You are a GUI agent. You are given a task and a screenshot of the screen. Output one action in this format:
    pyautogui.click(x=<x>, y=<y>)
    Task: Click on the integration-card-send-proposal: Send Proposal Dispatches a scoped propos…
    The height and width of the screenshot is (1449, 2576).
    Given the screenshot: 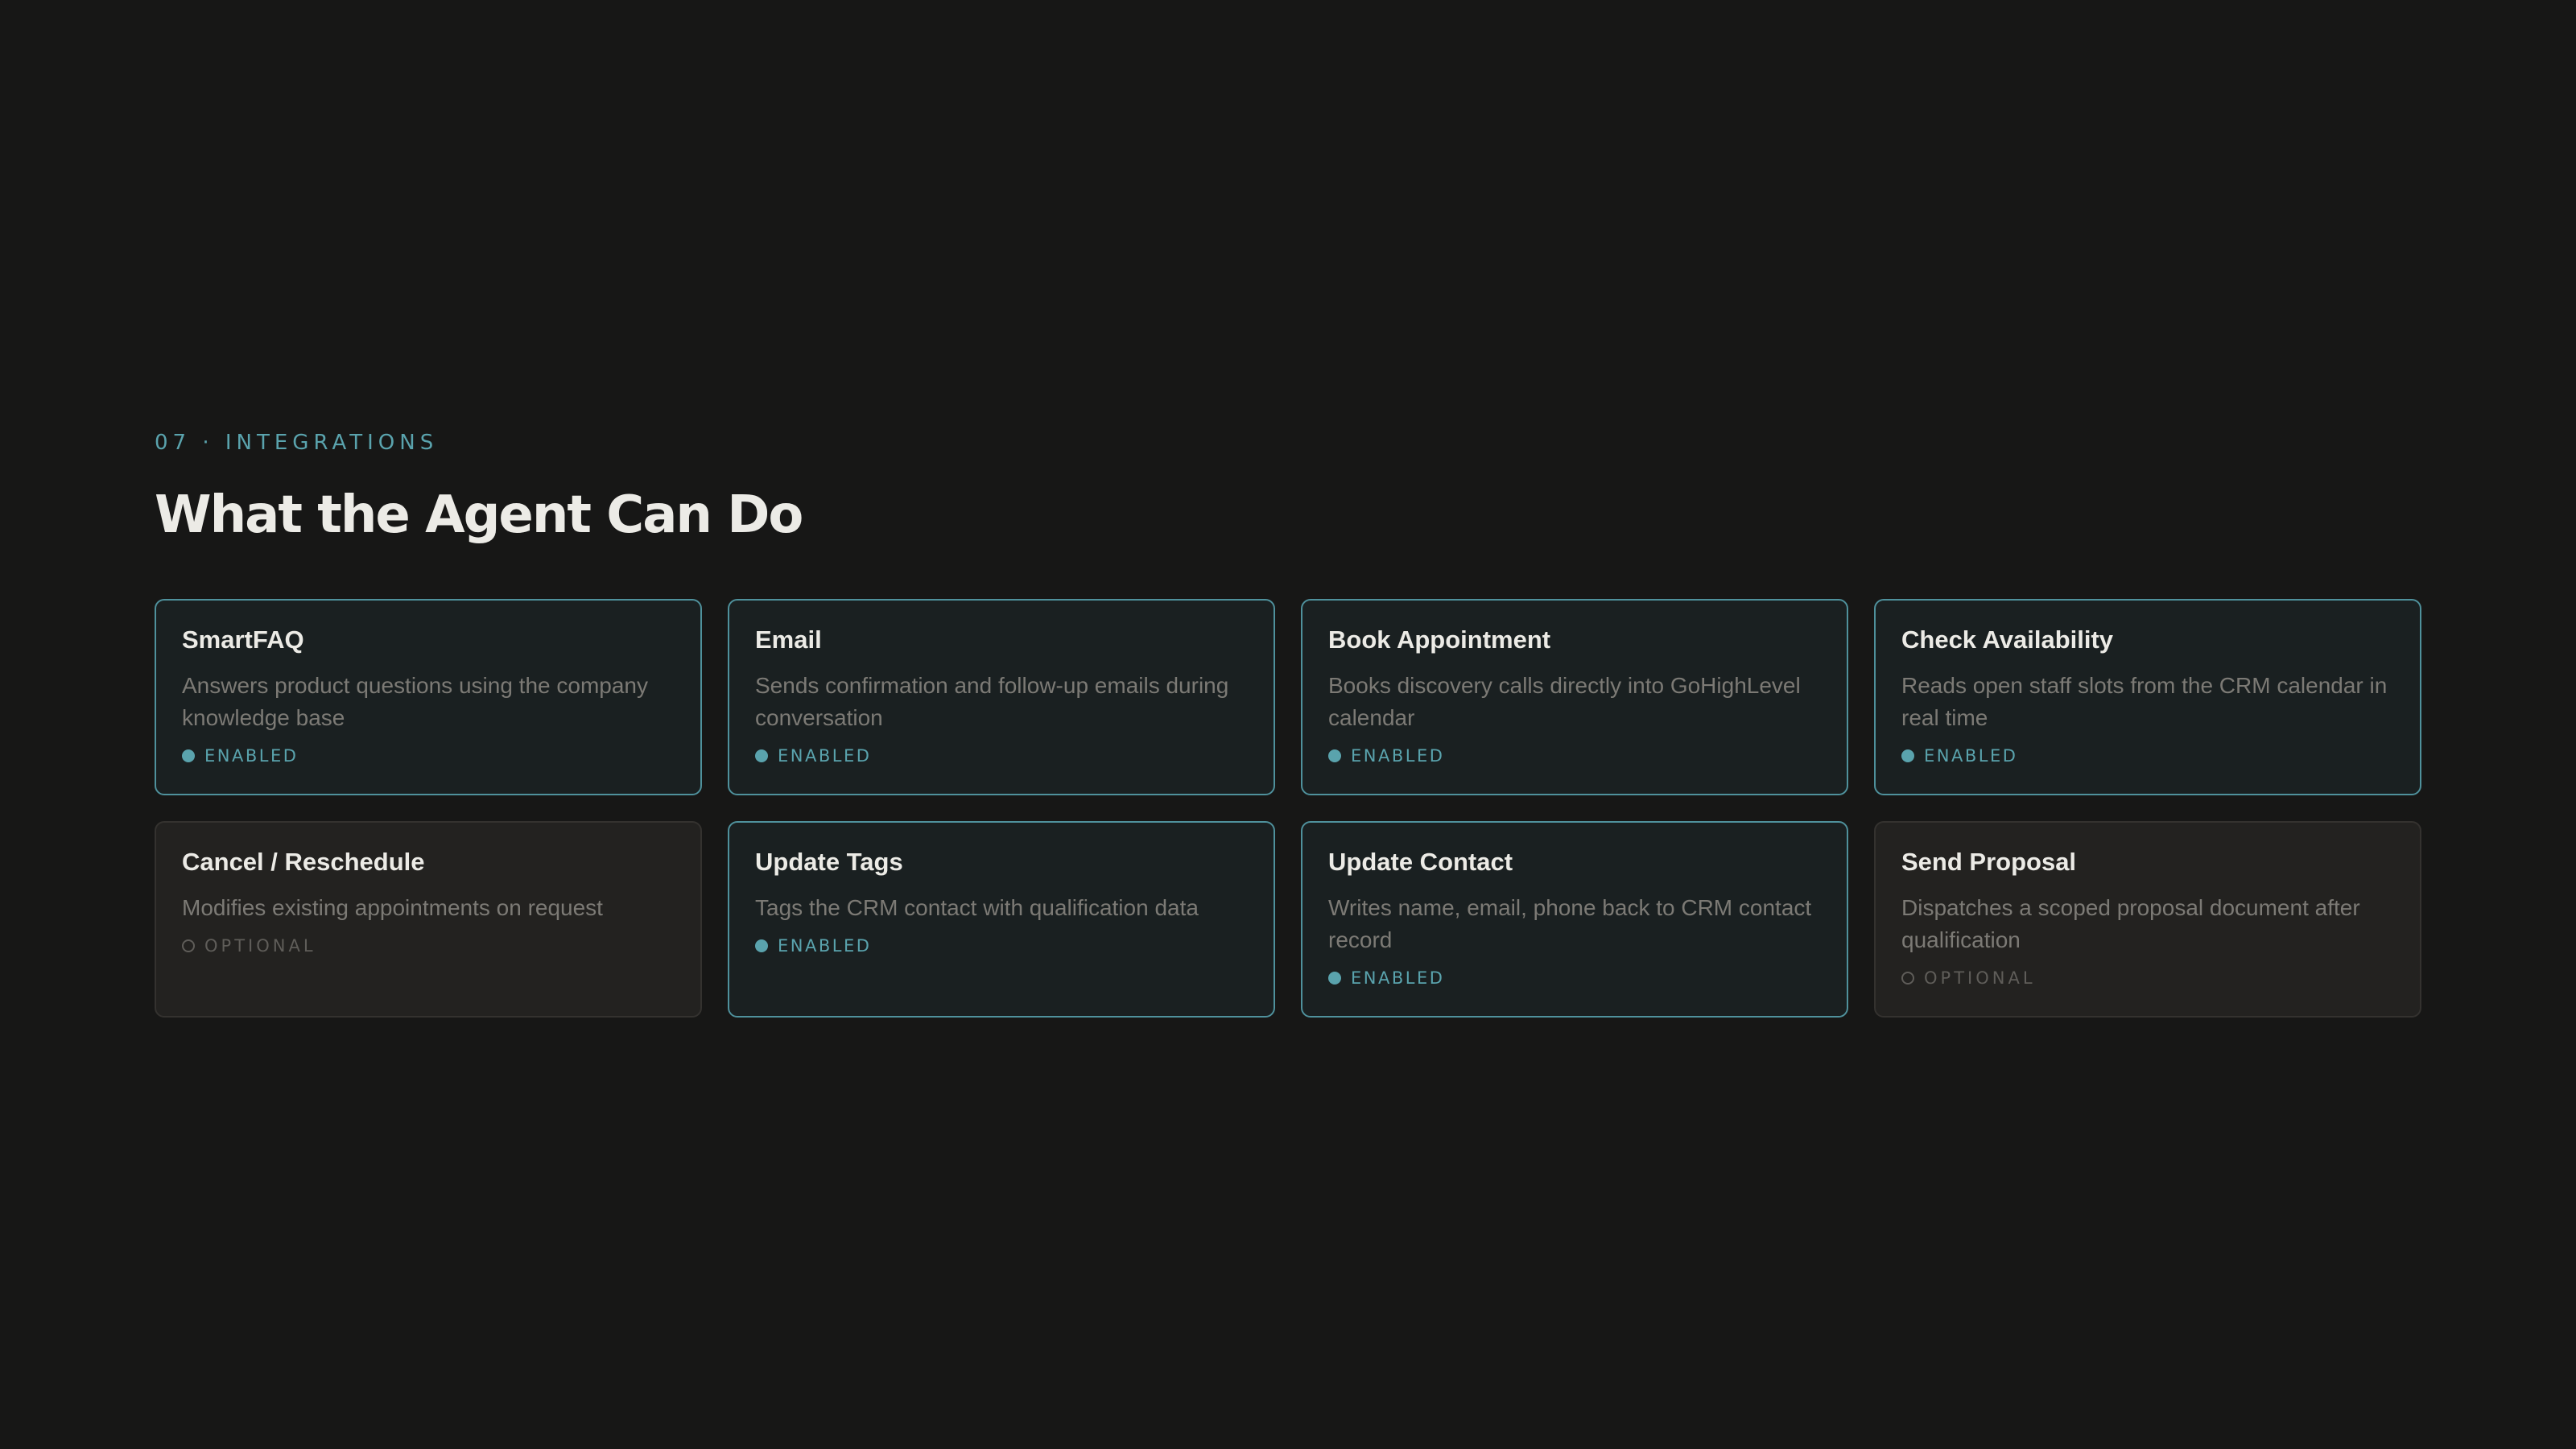 What is the action you would take?
    pyautogui.click(x=2147, y=919)
    